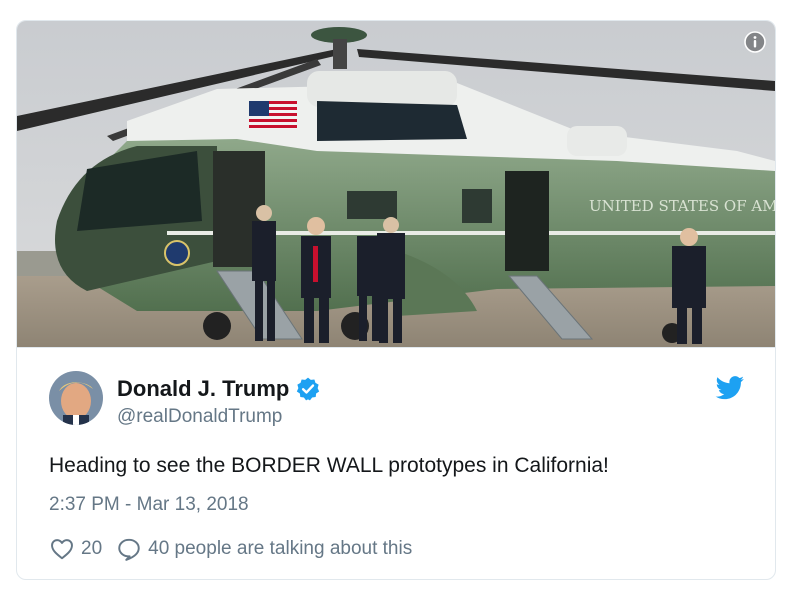 The image size is (798, 604). Describe the element at coordinates (730, 388) in the screenshot. I see `twitter-bird-icon` at that location.